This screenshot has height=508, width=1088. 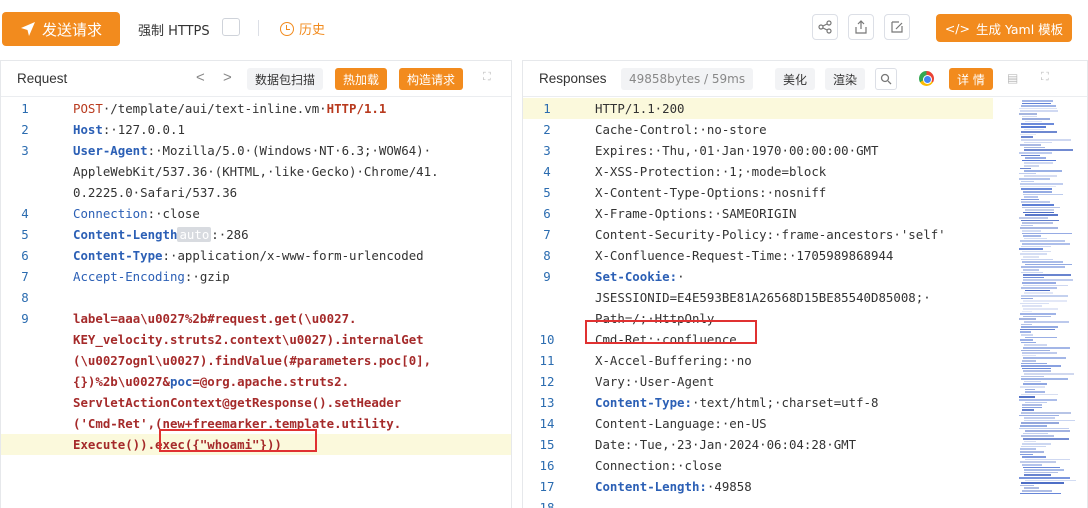 I want to click on line-text: X-Accel-Buffering:·no, so click(x=673, y=360).